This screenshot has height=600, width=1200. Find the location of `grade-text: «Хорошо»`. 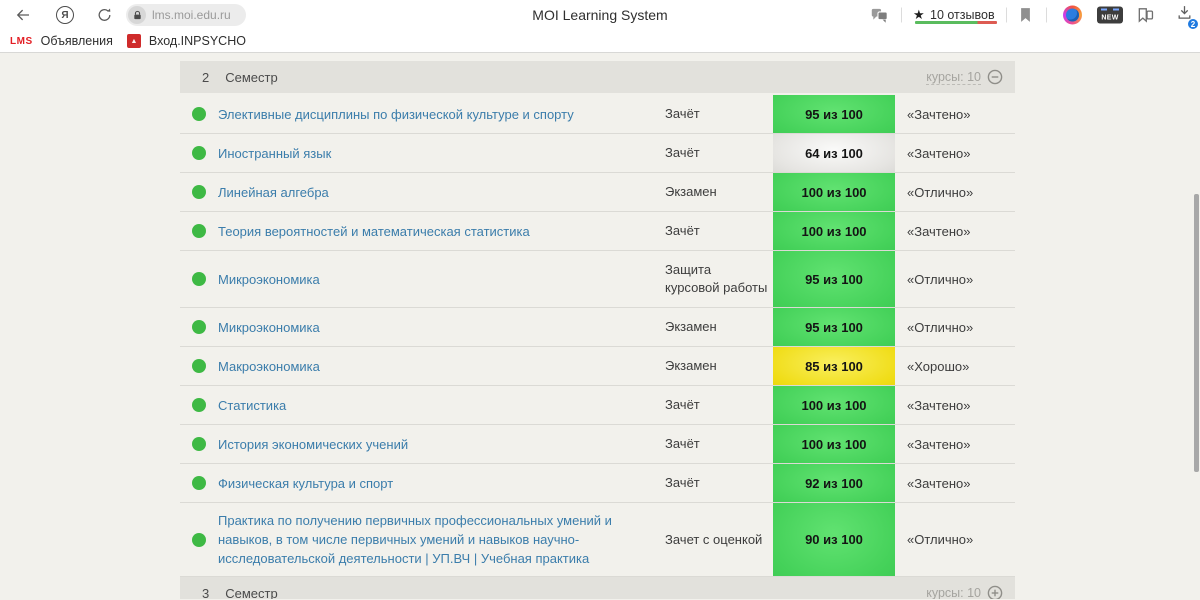

grade-text: «Хорошо» is located at coordinates (938, 366).